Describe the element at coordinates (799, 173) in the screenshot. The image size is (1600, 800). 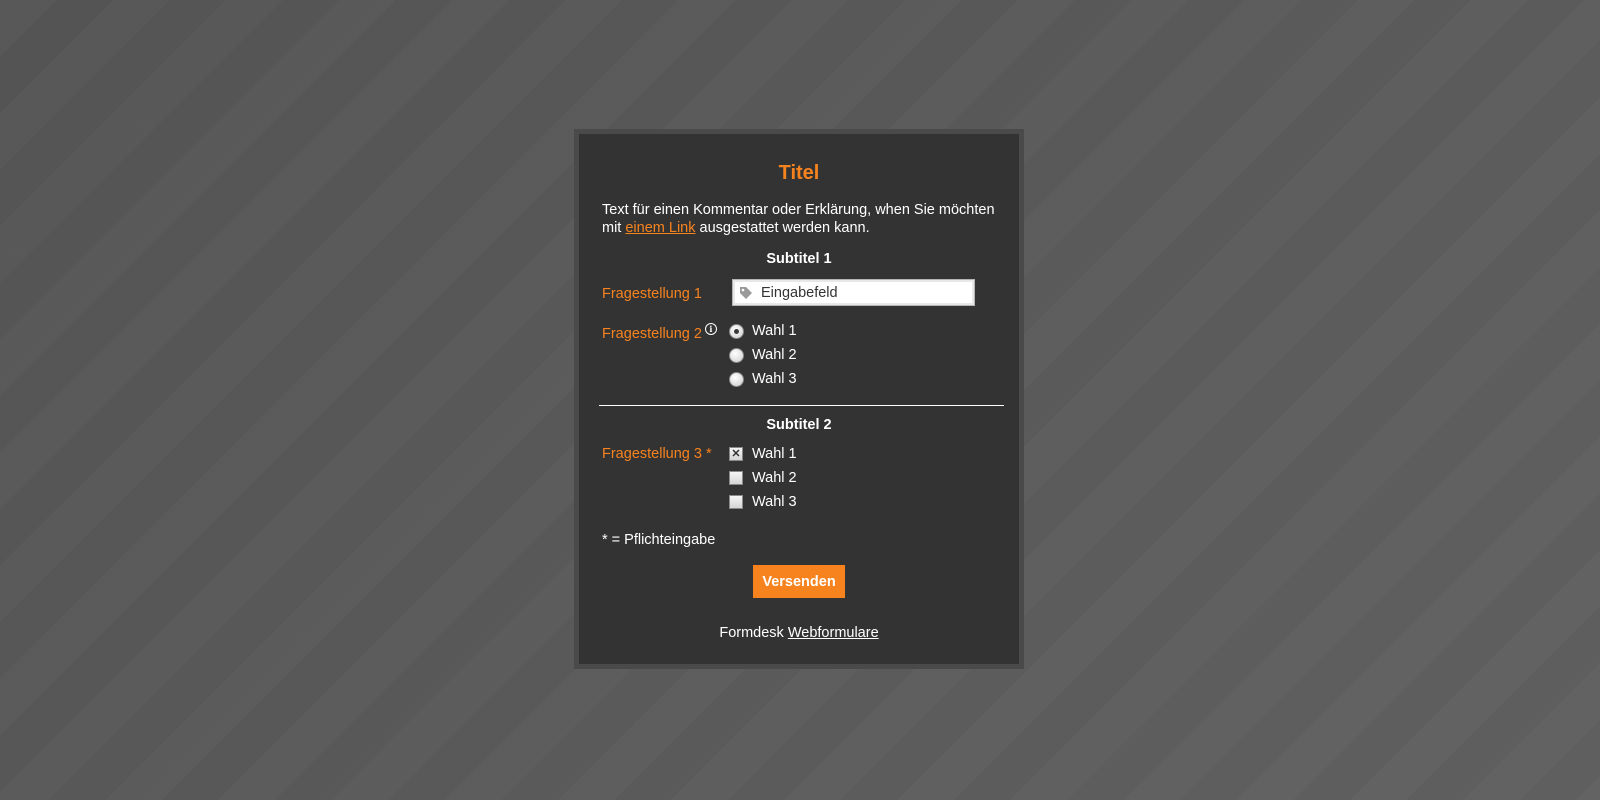
I see `form-title: Titel` at that location.